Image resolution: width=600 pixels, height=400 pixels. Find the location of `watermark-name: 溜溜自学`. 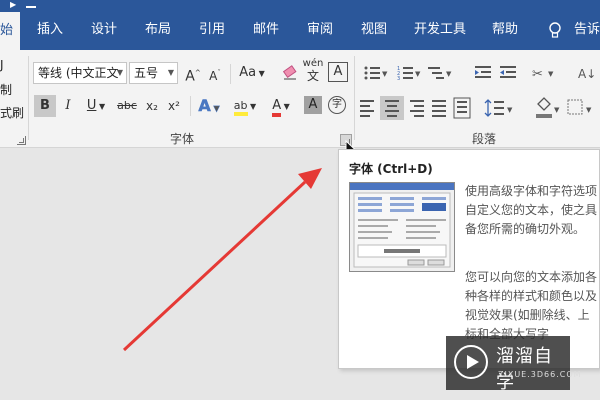

watermark-name: 溜溜自学 is located at coordinates (524, 369).